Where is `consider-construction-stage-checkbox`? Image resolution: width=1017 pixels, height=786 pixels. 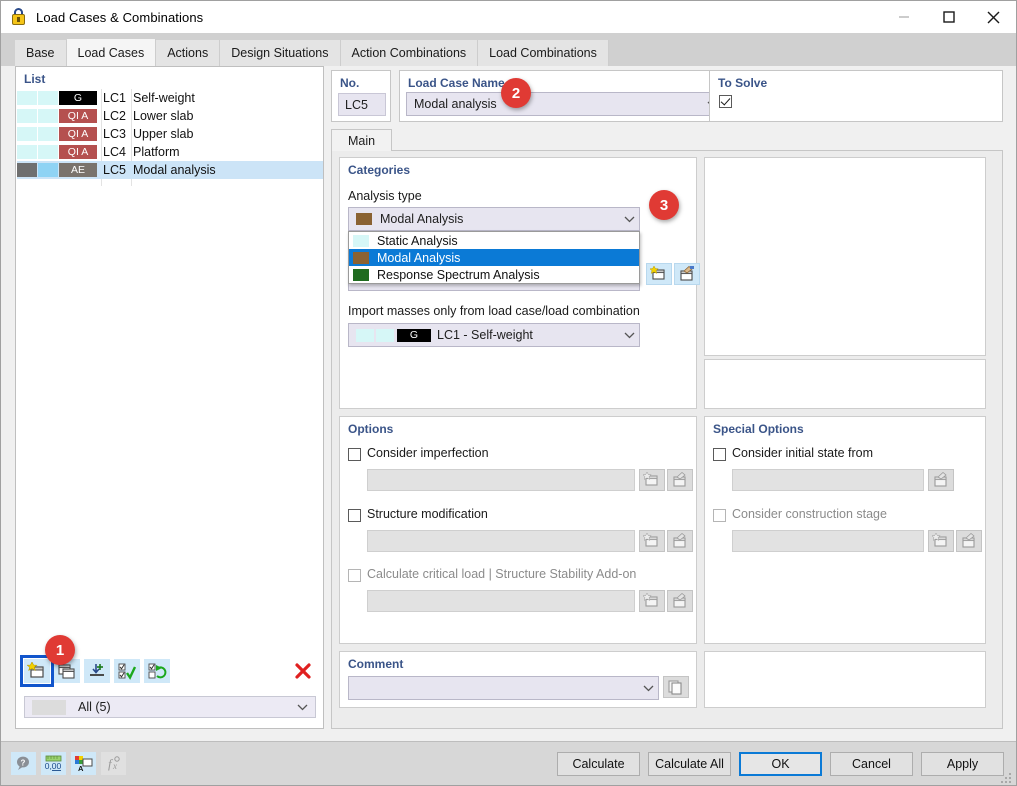
consider-construction-stage-checkbox is located at coordinates (719, 515).